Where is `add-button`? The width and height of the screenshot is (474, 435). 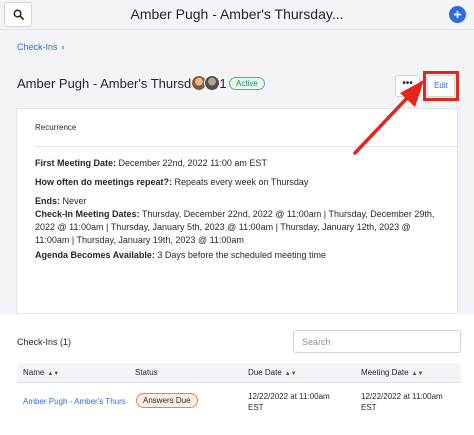 add-button is located at coordinates (457, 14).